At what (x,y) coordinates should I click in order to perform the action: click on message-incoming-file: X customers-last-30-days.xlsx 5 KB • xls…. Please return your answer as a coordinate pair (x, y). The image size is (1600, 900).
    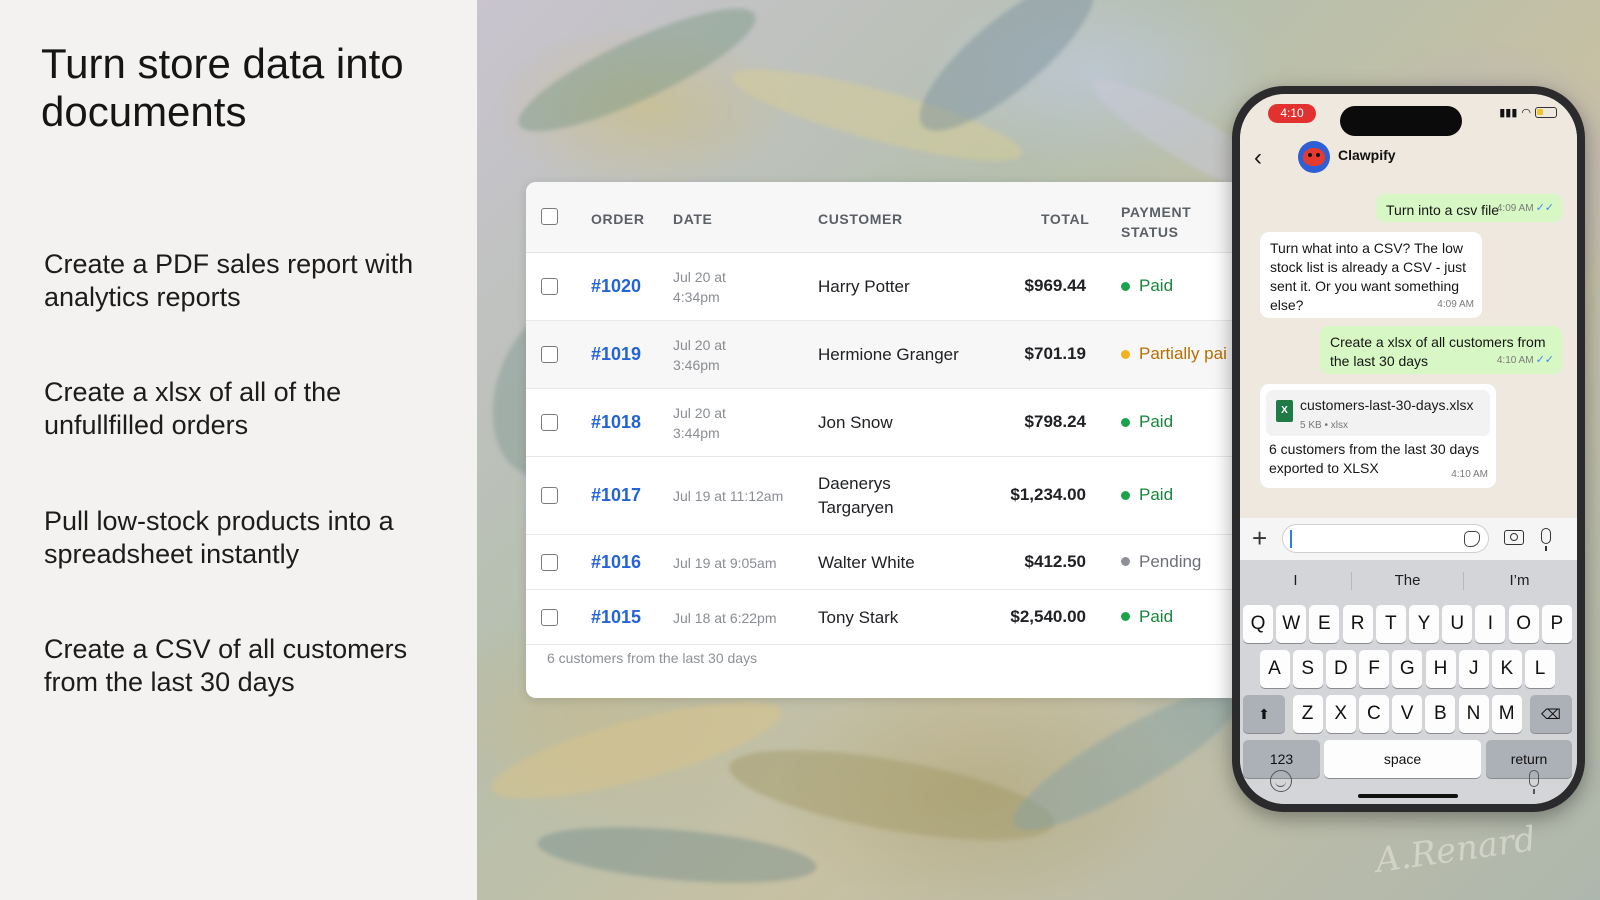
    Looking at the image, I should click on (1378, 436).